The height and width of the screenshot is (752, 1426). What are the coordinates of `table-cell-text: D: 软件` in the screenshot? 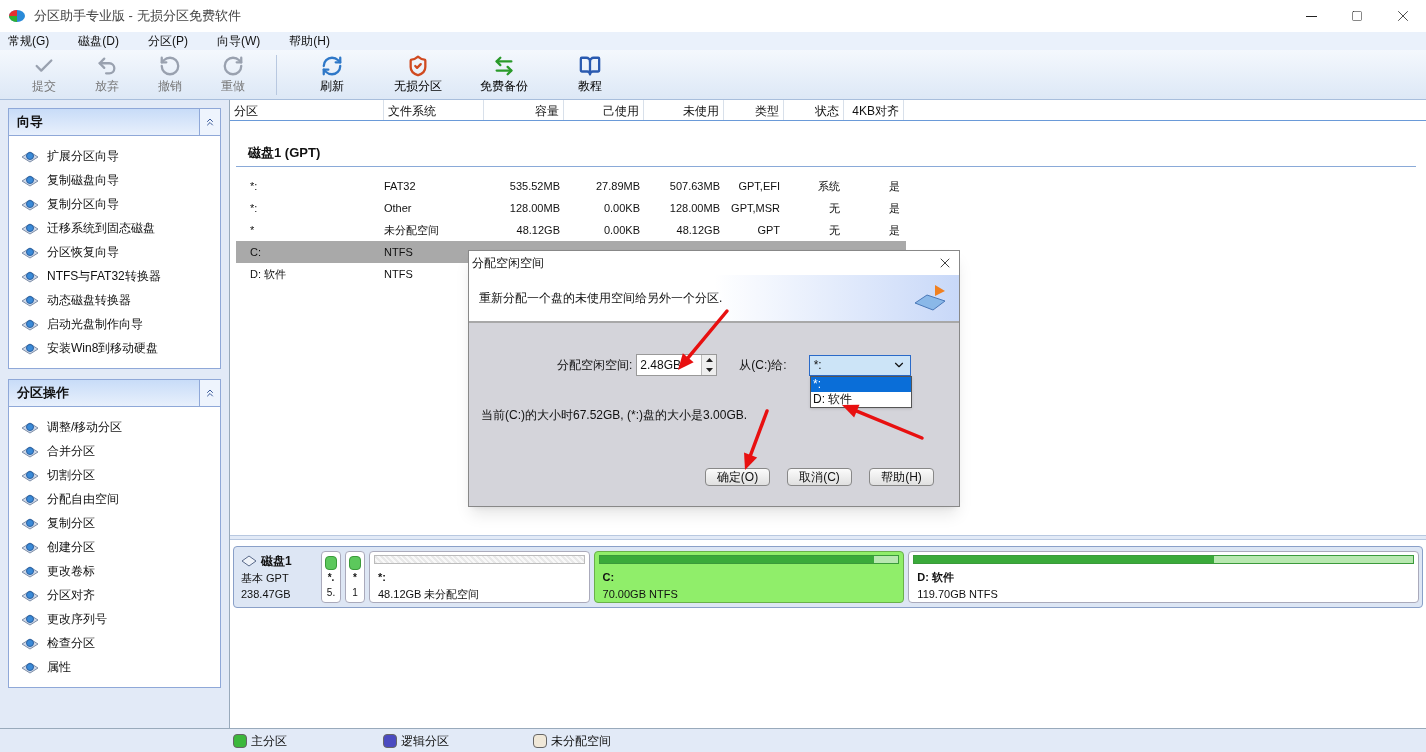 It's located at (268, 274).